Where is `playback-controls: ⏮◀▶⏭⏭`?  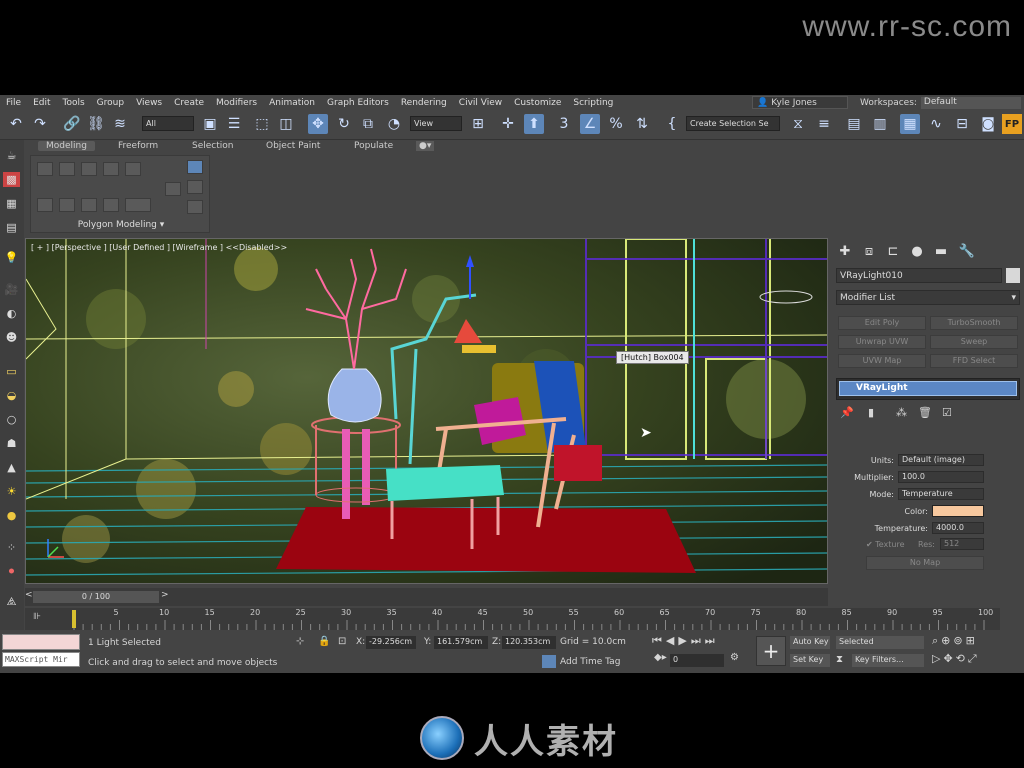
playback-controls: ⏮◀▶⏭⏭ is located at coordinates (685, 641).